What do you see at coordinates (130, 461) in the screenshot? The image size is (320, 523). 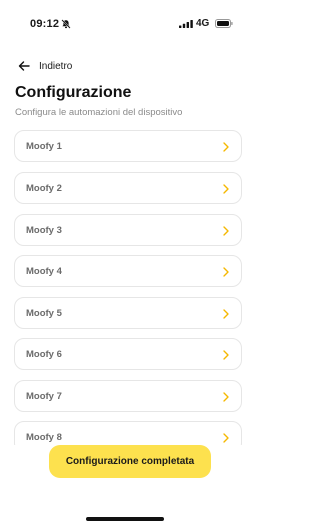 I see `complete-configuration-button: Configurazione completata` at bounding box center [130, 461].